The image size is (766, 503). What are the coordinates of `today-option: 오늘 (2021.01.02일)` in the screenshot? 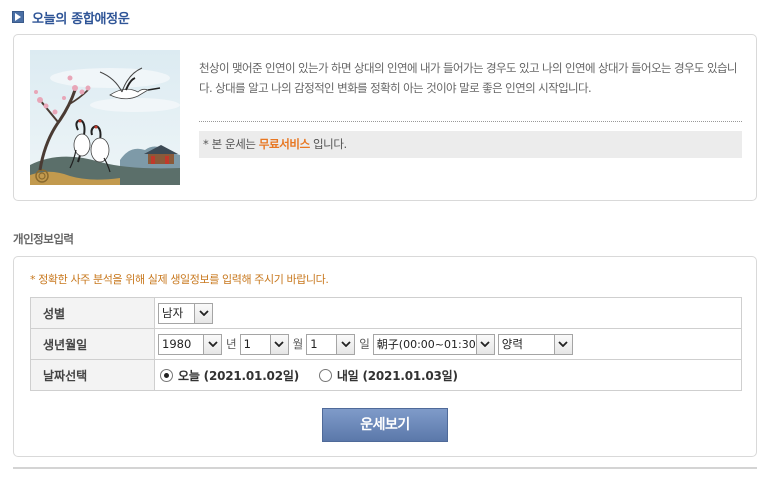 It's located at (228, 375).